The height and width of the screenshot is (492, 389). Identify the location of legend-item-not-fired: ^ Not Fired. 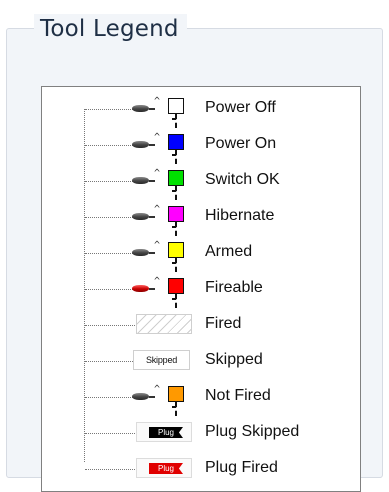
(201, 399).